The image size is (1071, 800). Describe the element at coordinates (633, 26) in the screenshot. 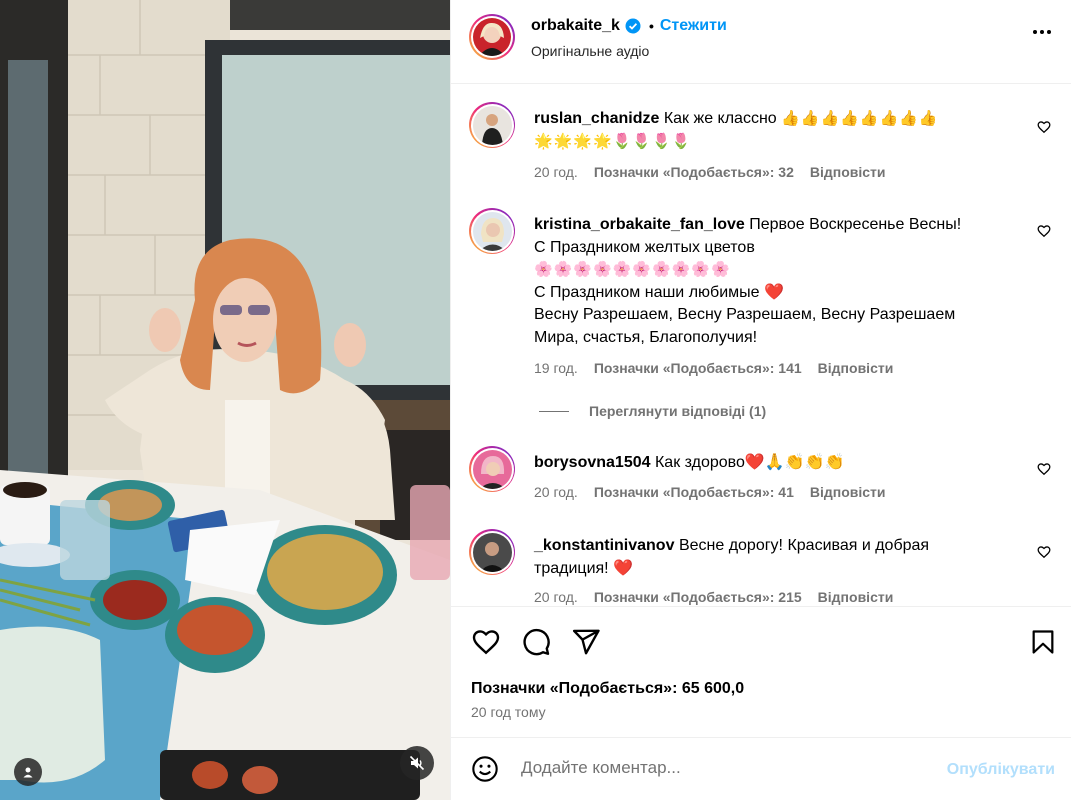

I see `verified-icon` at that location.